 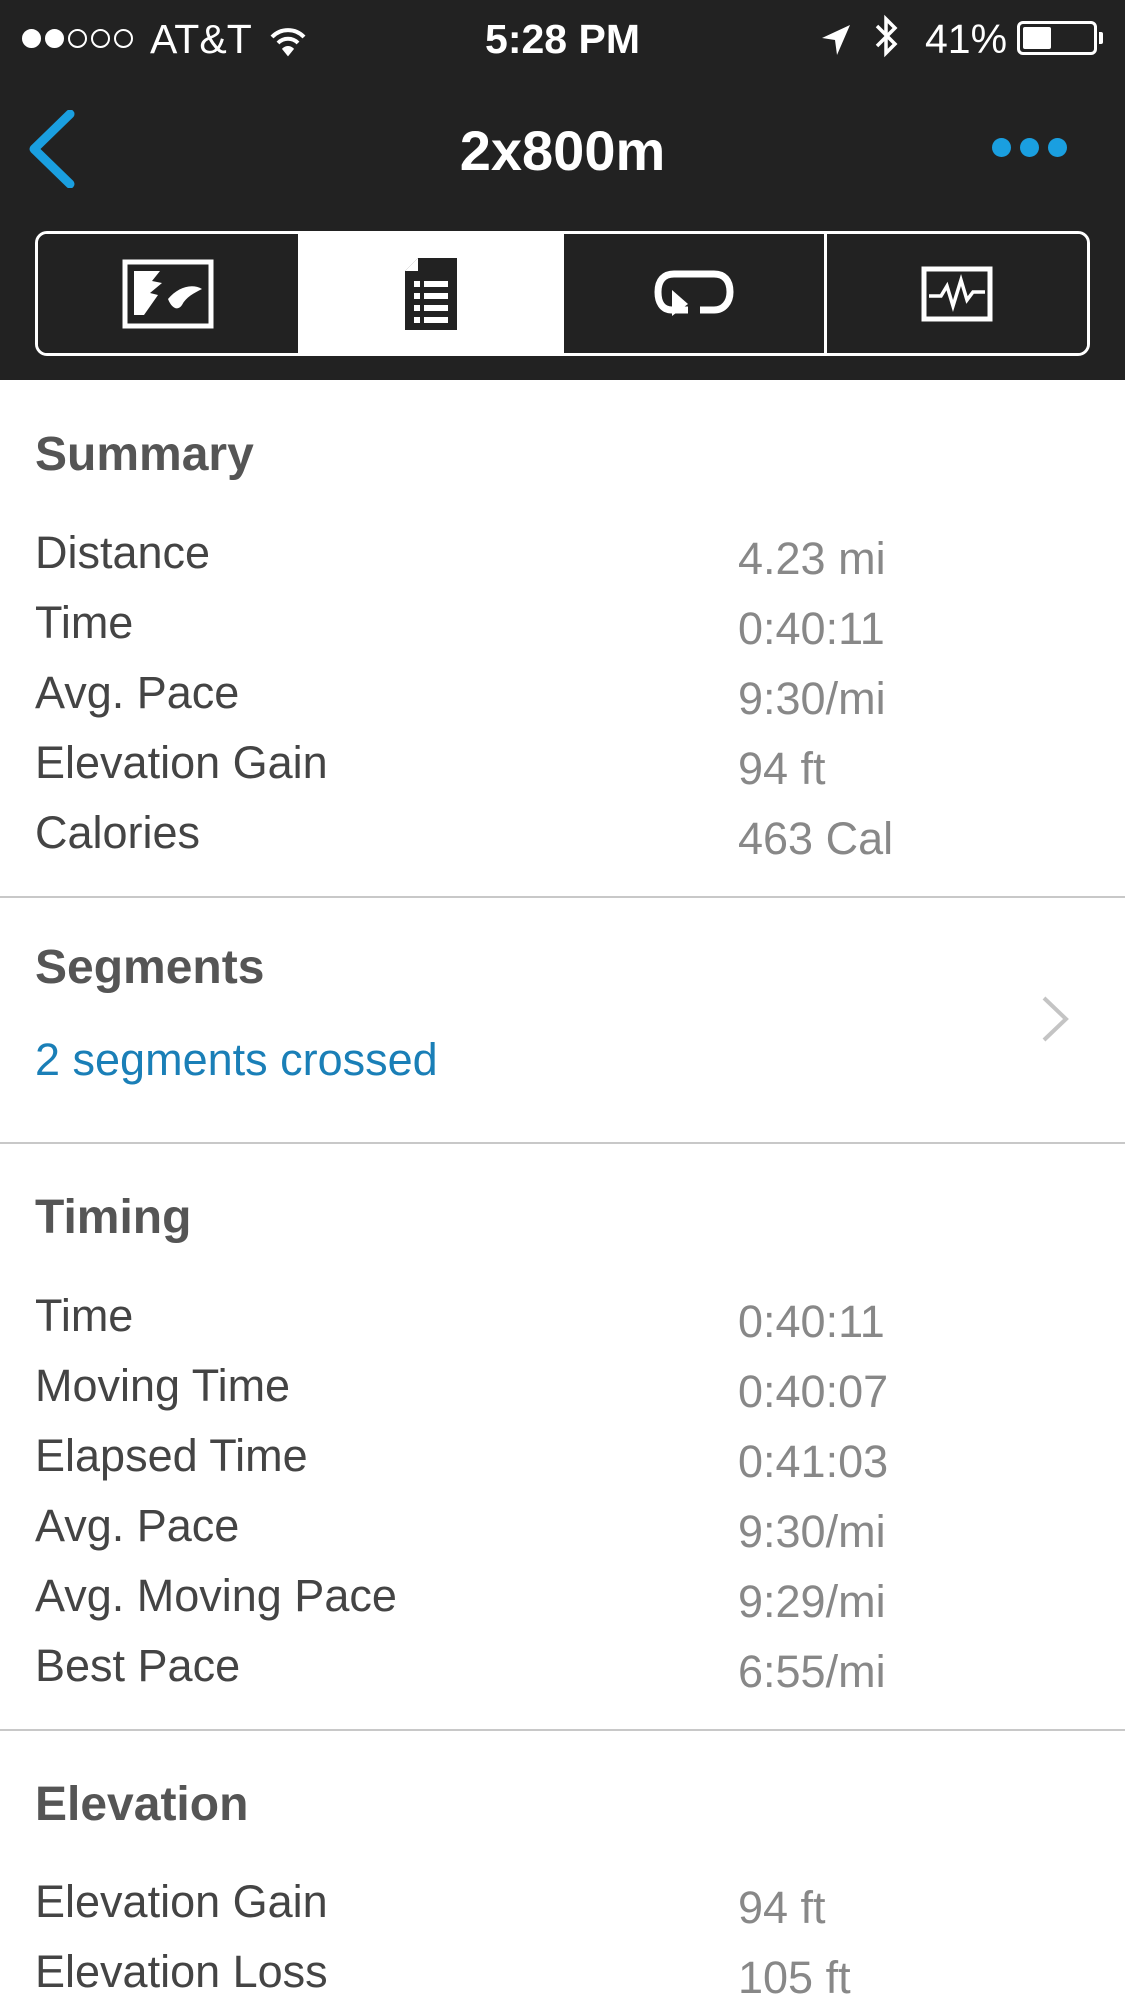 What do you see at coordinates (137, 692) in the screenshot?
I see `summary-label-avg-pace: Avg. Pace` at bounding box center [137, 692].